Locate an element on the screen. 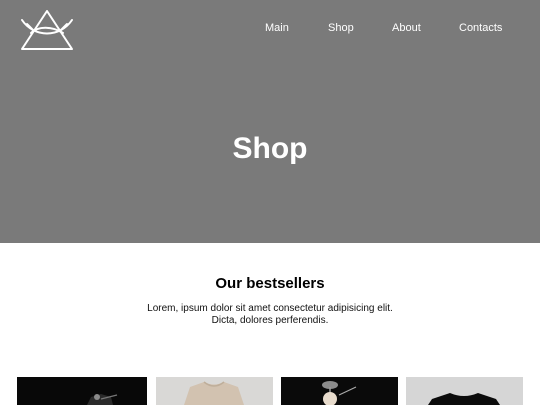  product-grid is located at coordinates (270, 391).